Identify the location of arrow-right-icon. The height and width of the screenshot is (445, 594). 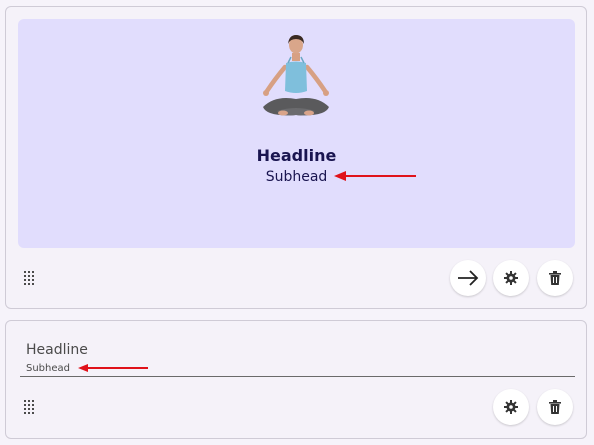
(468, 278).